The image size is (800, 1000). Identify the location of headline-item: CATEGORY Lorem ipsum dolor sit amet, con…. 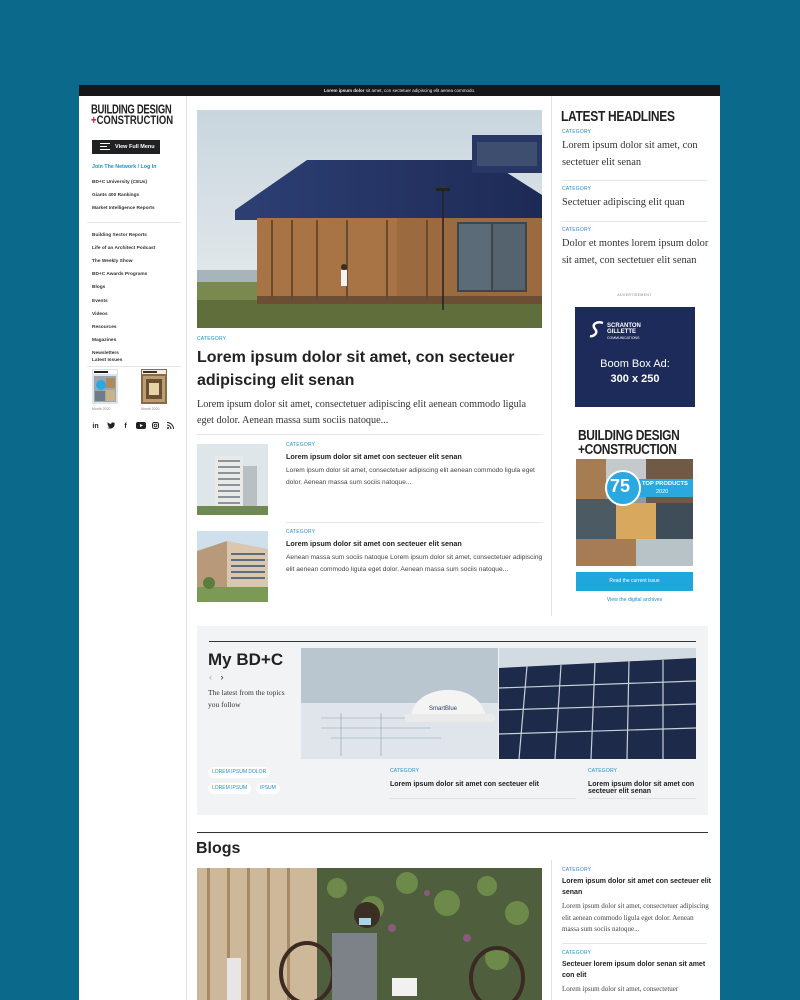
(637, 150).